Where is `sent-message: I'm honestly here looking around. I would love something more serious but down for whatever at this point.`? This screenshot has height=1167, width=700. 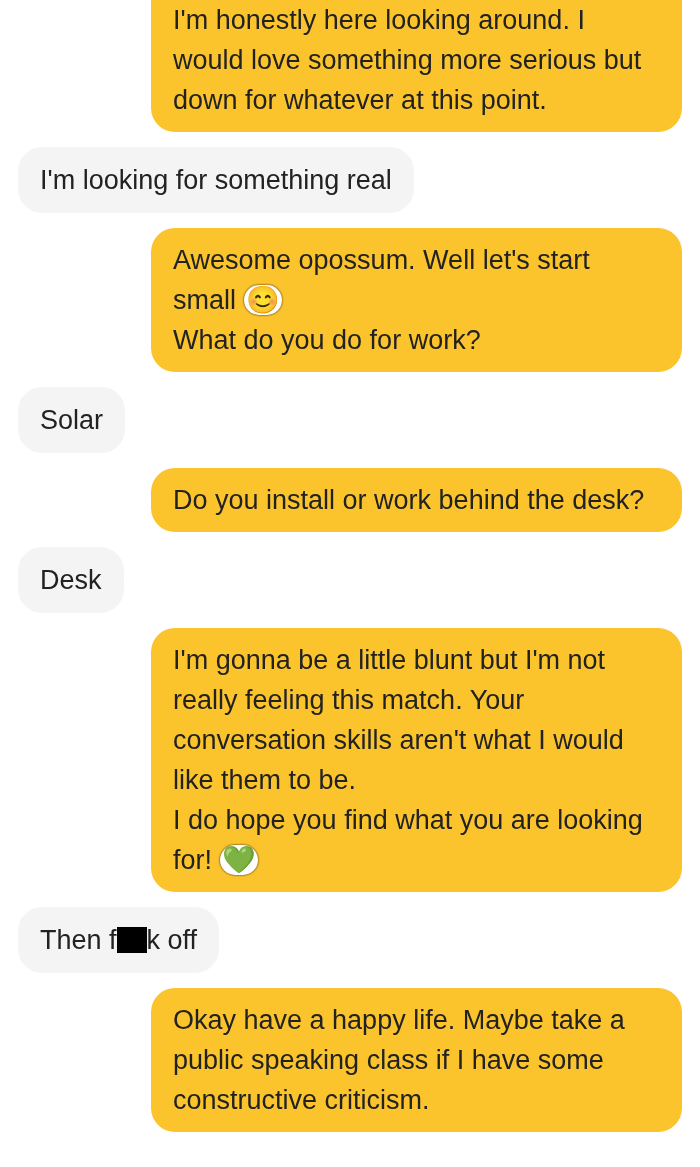 sent-message: I'm honestly here looking around. I would love something more serious but down for whatever at this point. is located at coordinates (416, 66).